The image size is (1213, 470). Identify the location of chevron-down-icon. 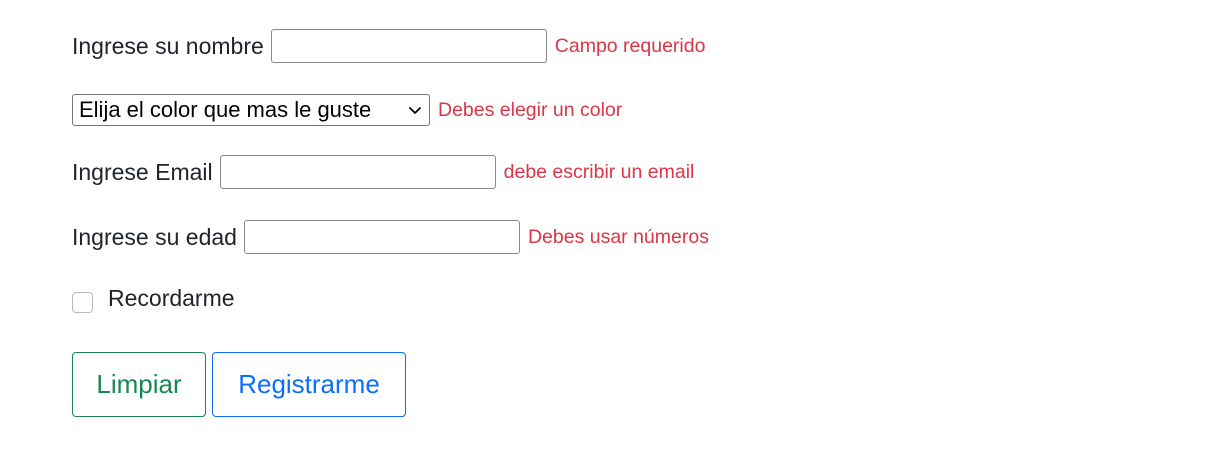
(415, 110).